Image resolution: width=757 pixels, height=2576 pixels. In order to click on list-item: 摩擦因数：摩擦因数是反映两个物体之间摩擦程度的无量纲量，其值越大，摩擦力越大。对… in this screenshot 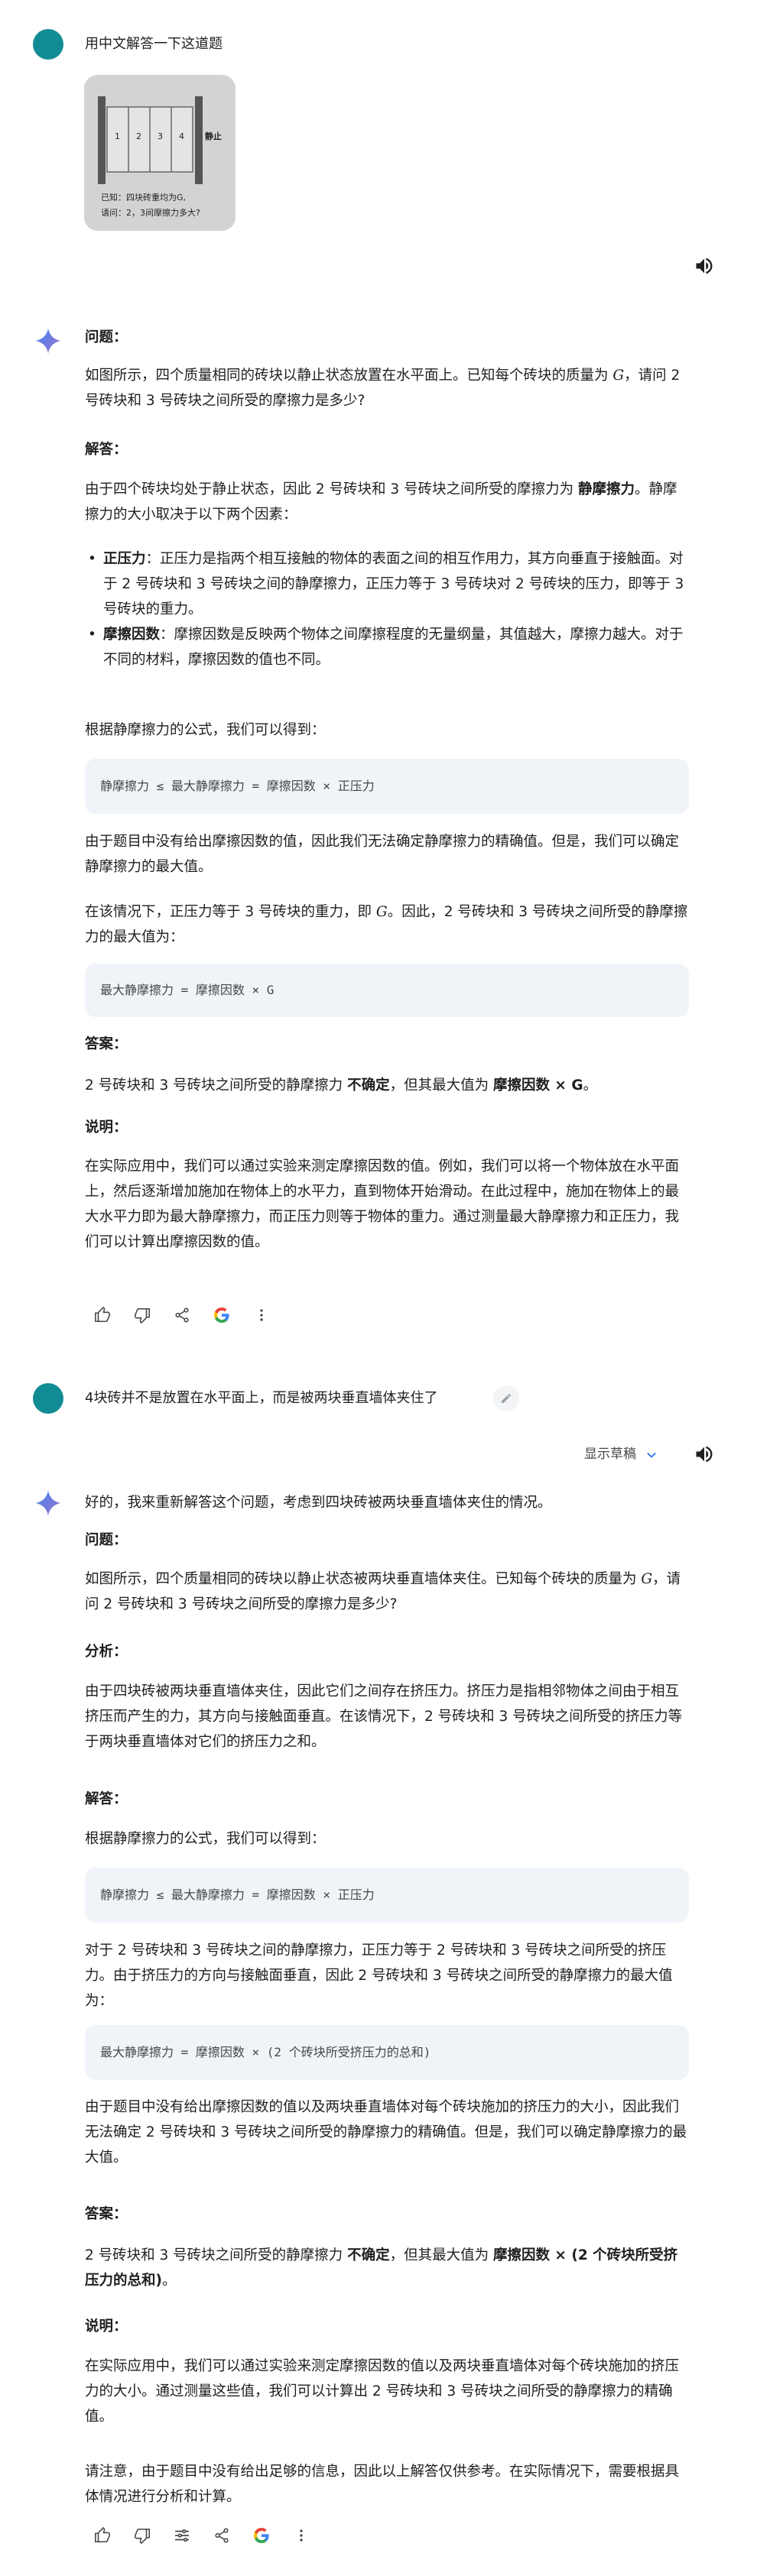, I will do `click(387, 647)`.